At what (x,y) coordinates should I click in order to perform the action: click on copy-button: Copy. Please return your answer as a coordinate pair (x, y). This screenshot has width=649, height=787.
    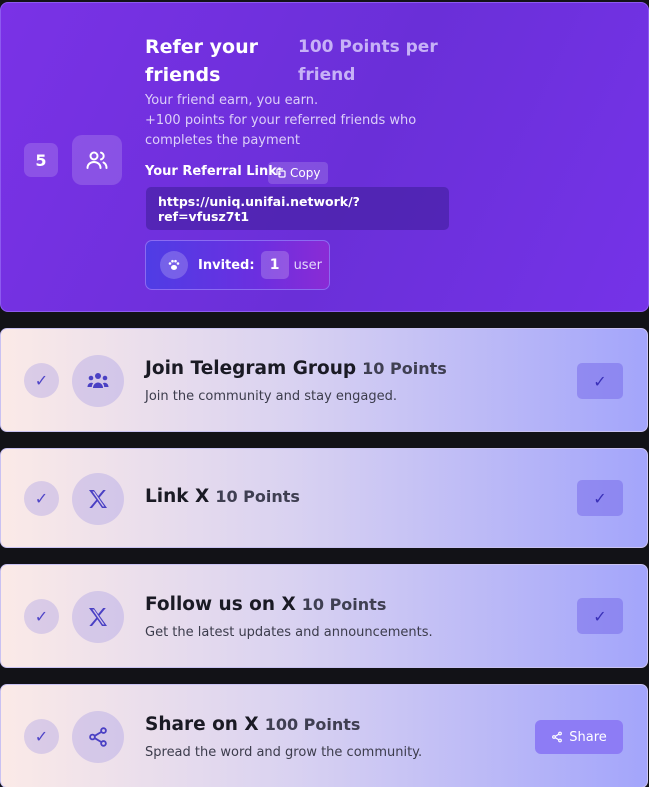
    Looking at the image, I should click on (298, 173).